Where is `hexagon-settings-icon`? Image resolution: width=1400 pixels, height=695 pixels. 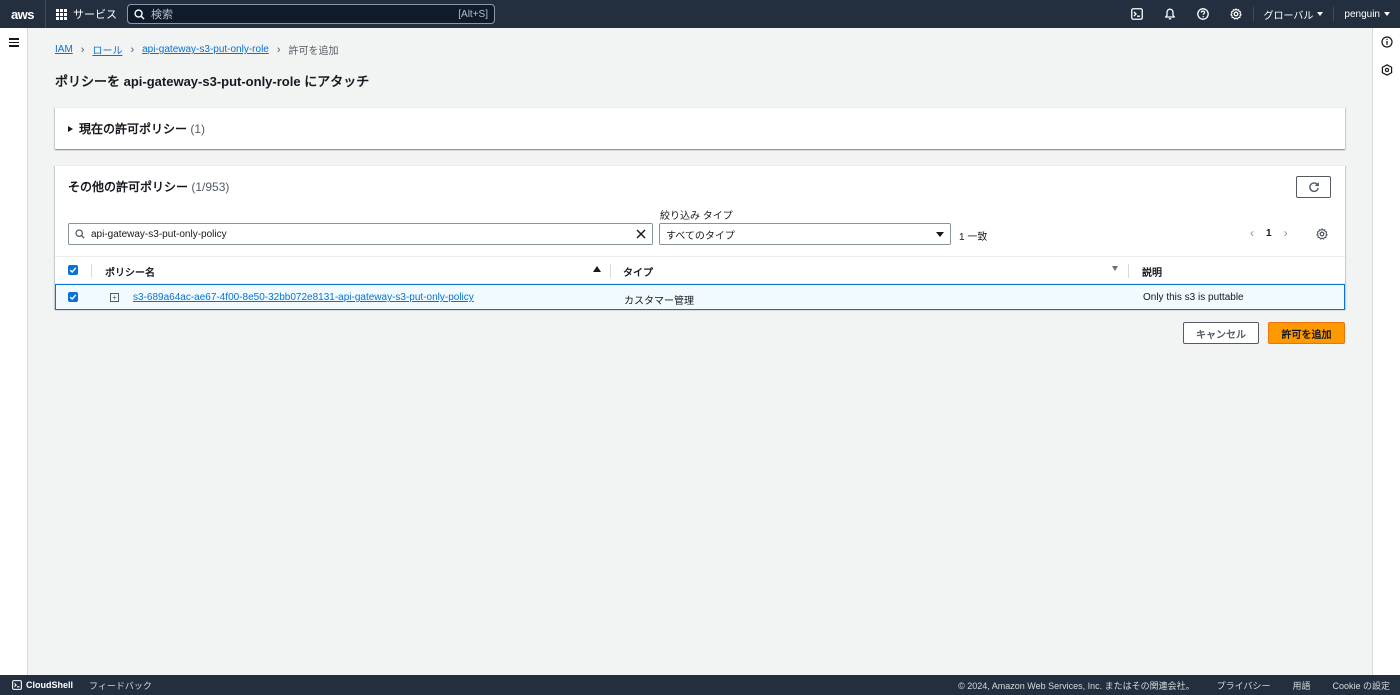
hexagon-settings-icon is located at coordinates (1387, 70).